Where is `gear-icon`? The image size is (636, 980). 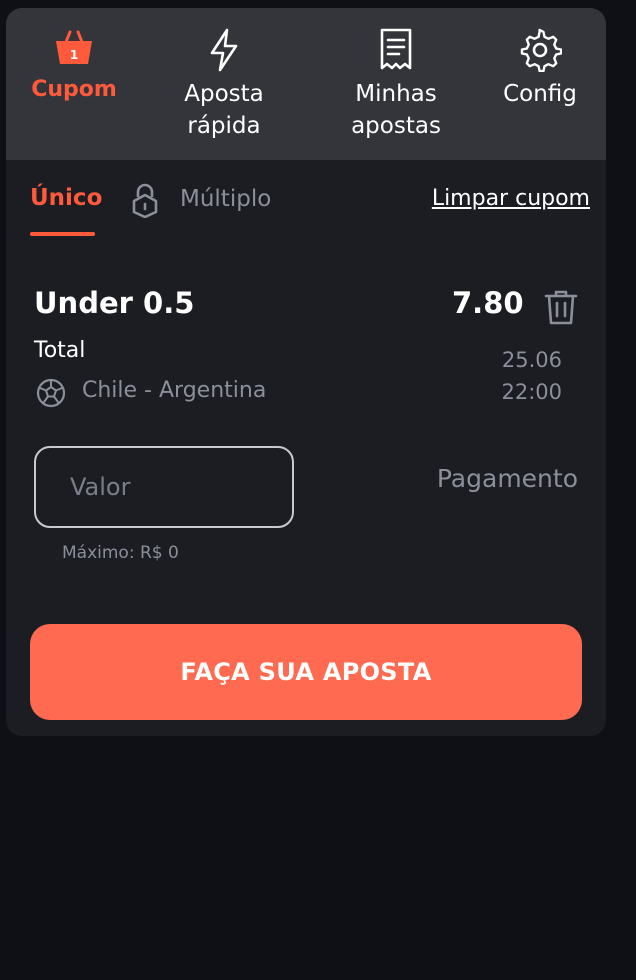
gear-icon is located at coordinates (540, 52).